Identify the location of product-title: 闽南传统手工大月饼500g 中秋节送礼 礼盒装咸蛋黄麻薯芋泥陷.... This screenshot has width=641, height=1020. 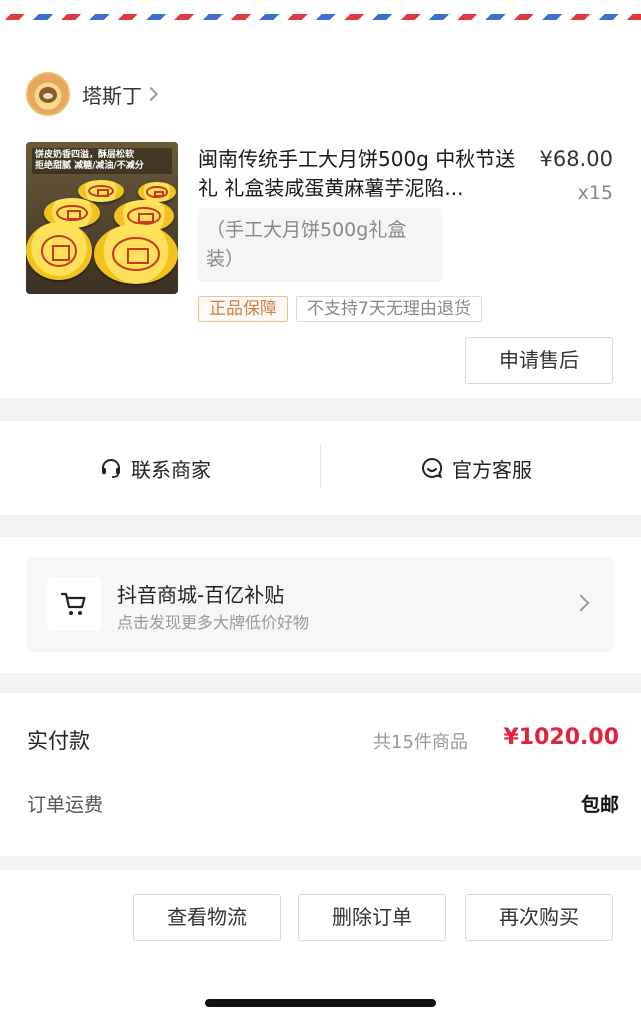
(364, 174).